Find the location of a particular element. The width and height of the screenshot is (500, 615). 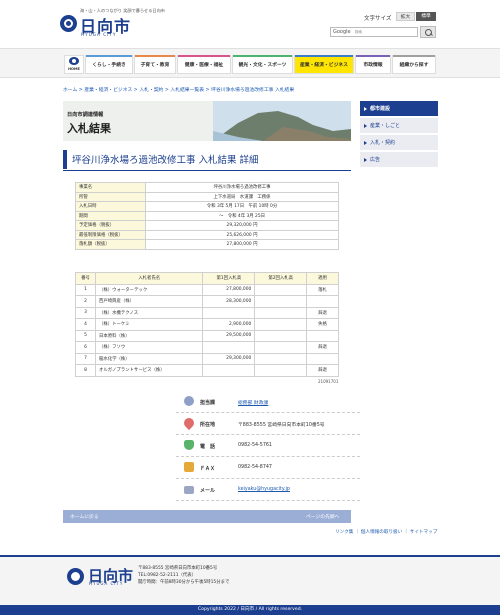

nav-item-industry: 産業・経済・ビジネス is located at coordinates (324, 64).